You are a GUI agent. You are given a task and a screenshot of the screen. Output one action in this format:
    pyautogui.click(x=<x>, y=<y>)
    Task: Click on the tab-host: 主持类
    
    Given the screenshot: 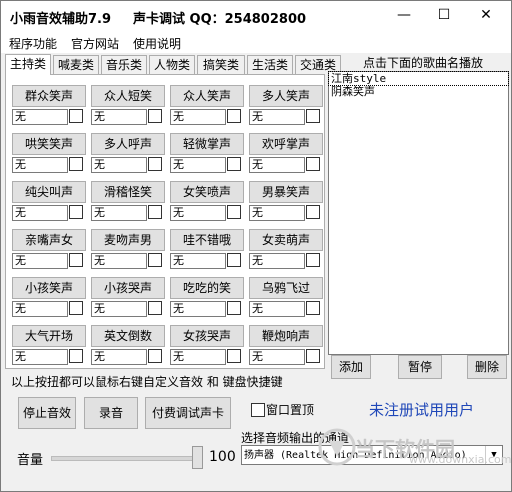 What is the action you would take?
    pyautogui.click(x=28, y=64)
    